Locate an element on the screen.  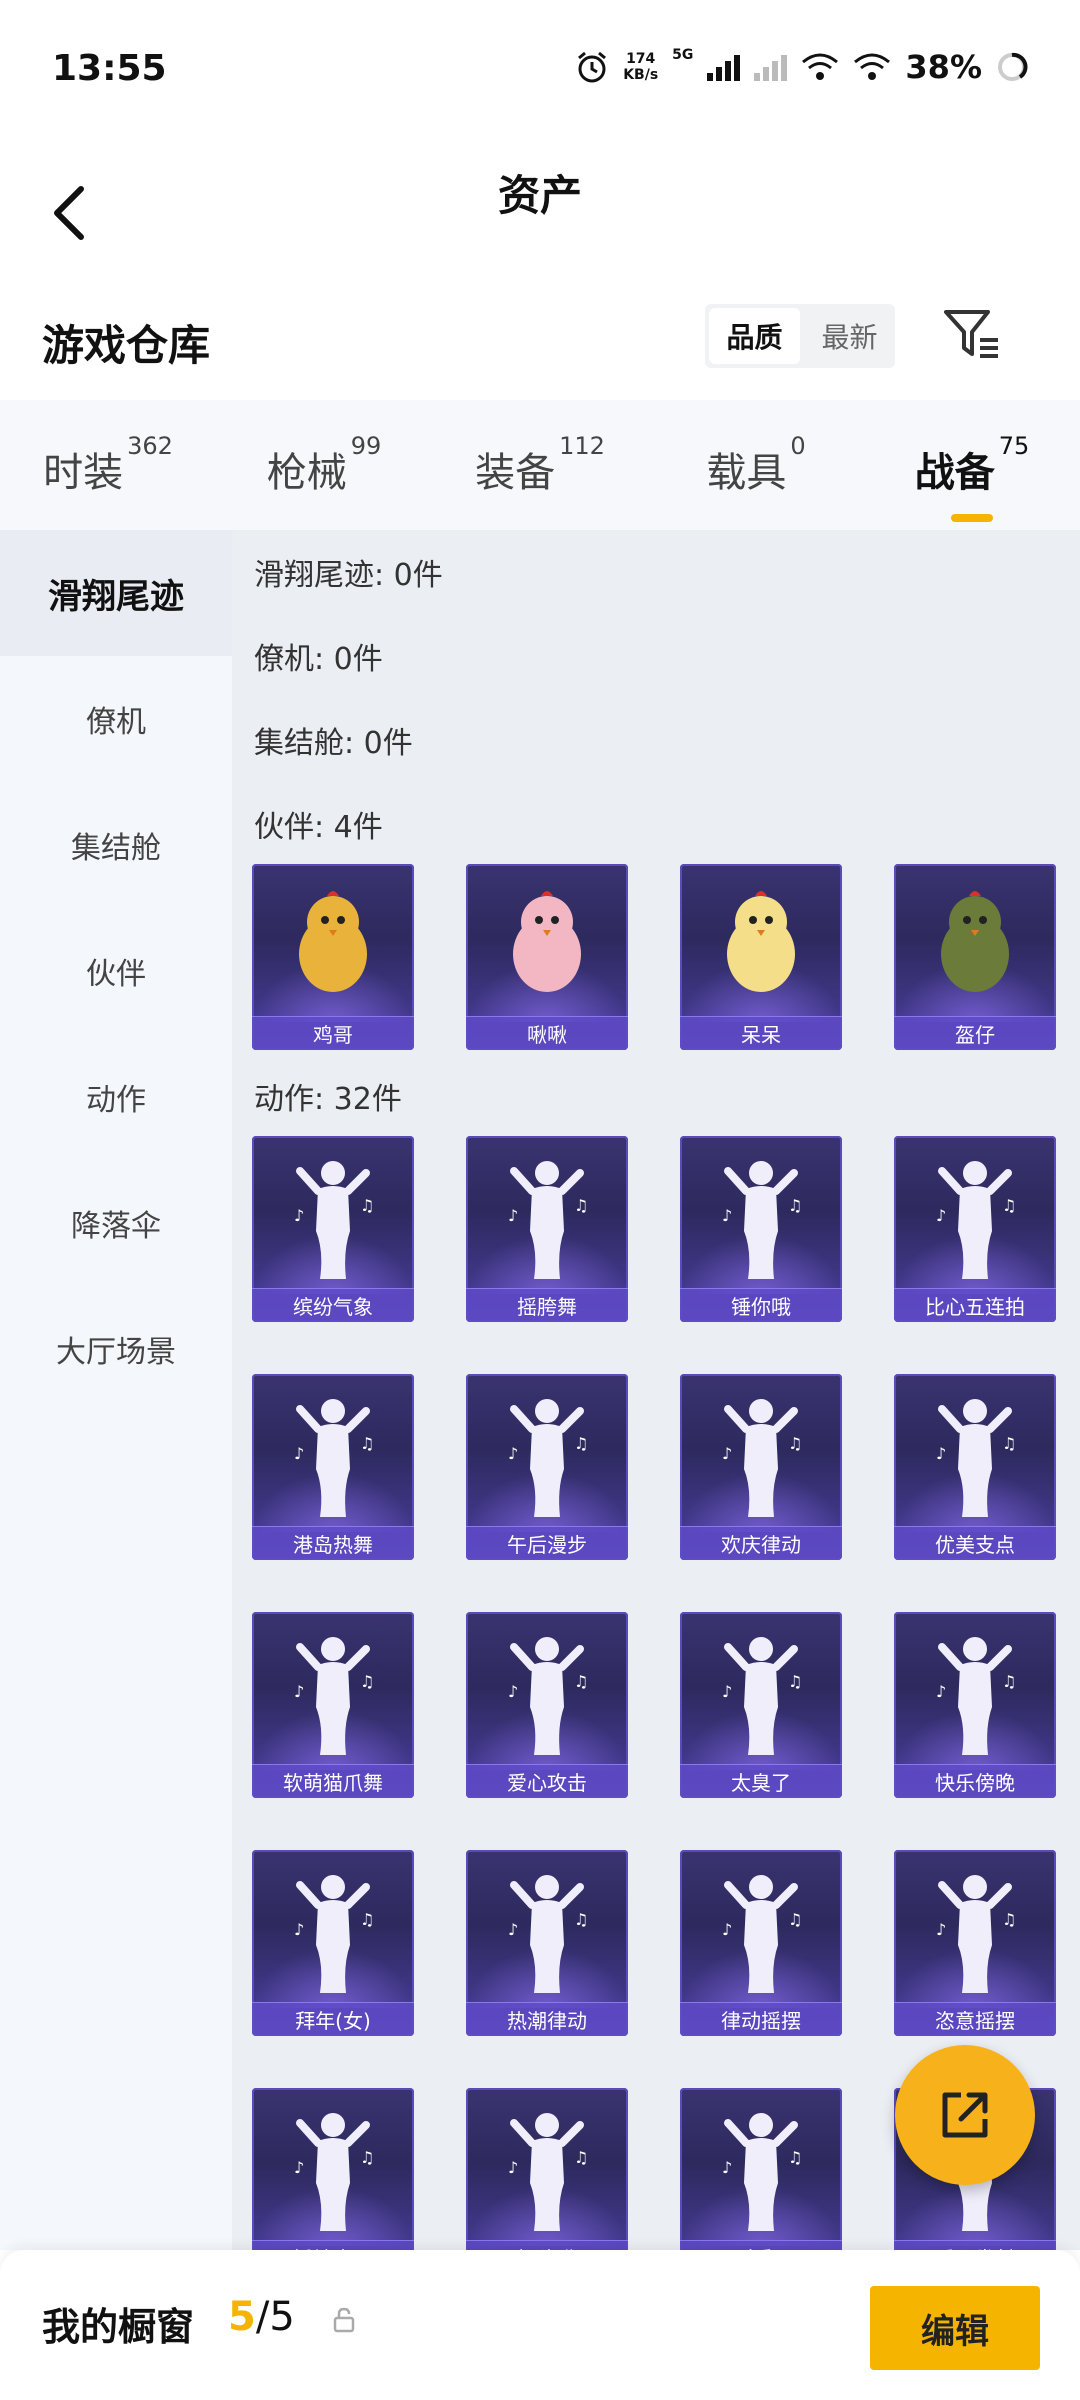
emote-card: ♪ ♫ 缤纷气象 is located at coordinates (333, 1229).